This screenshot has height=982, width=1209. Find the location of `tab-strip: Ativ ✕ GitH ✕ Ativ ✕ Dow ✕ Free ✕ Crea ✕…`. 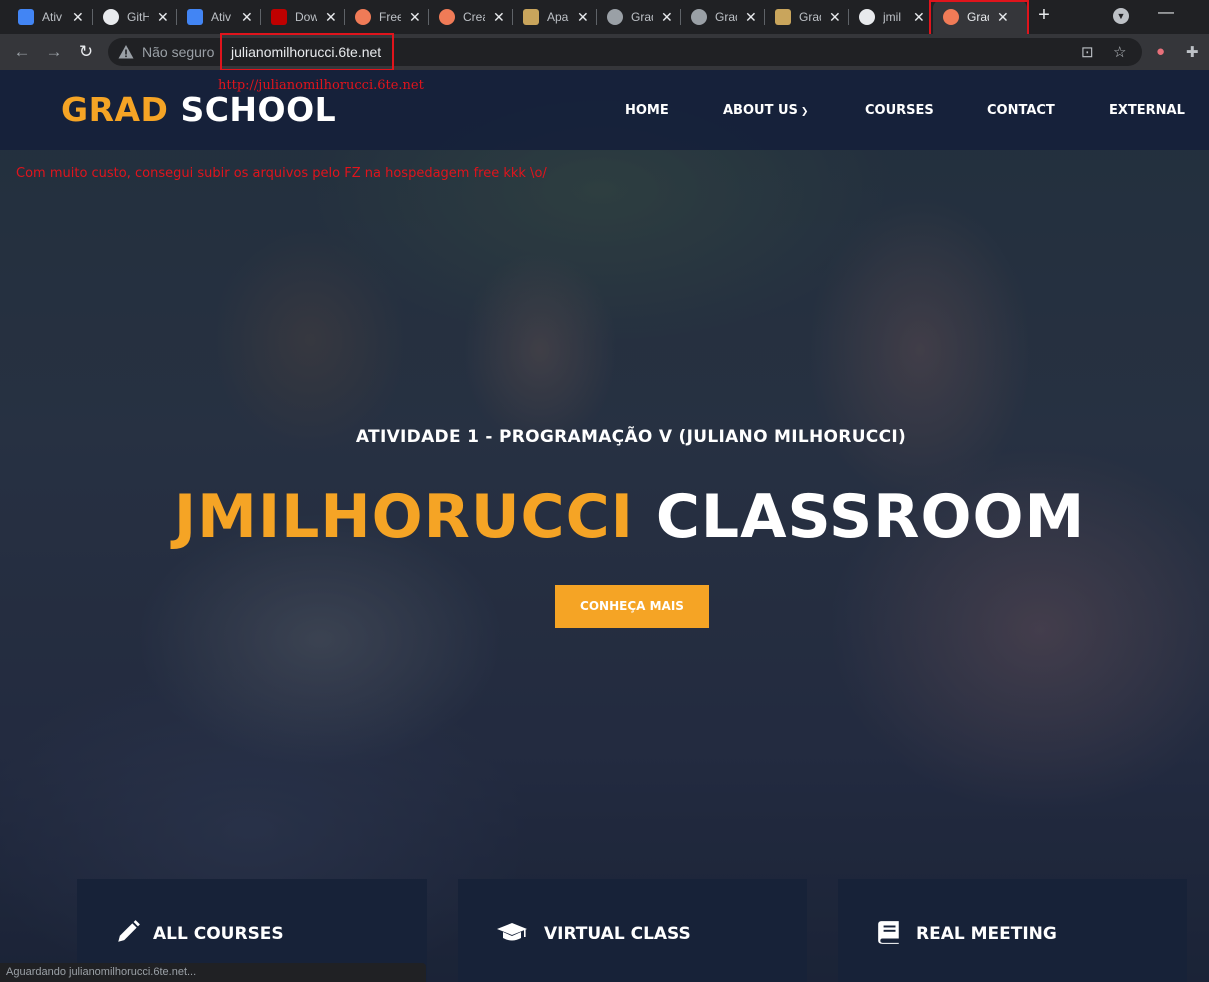

tab-strip: Ativ ✕ GitH ✕ Ativ ✕ Dow ✕ Free ✕ Crea ✕… is located at coordinates (604, 18).